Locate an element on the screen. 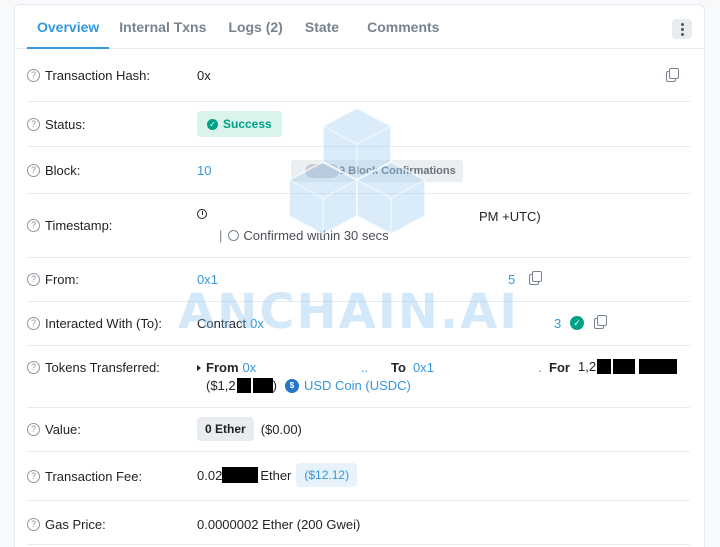 This screenshot has width=720, height=547. token-usd-end: ) is located at coordinates (274, 385).